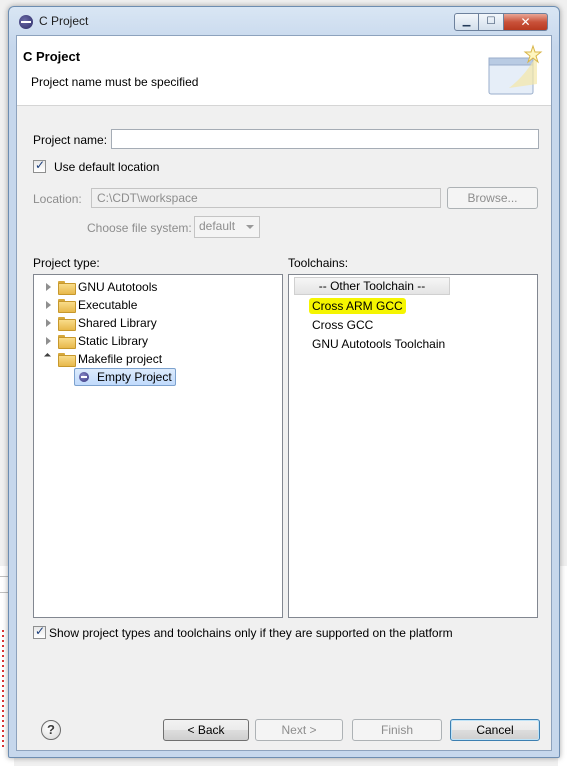 Image resolution: width=567 pixels, height=766 pixels. Describe the element at coordinates (515, 69) in the screenshot. I see `new-project-wizard-icon` at that location.